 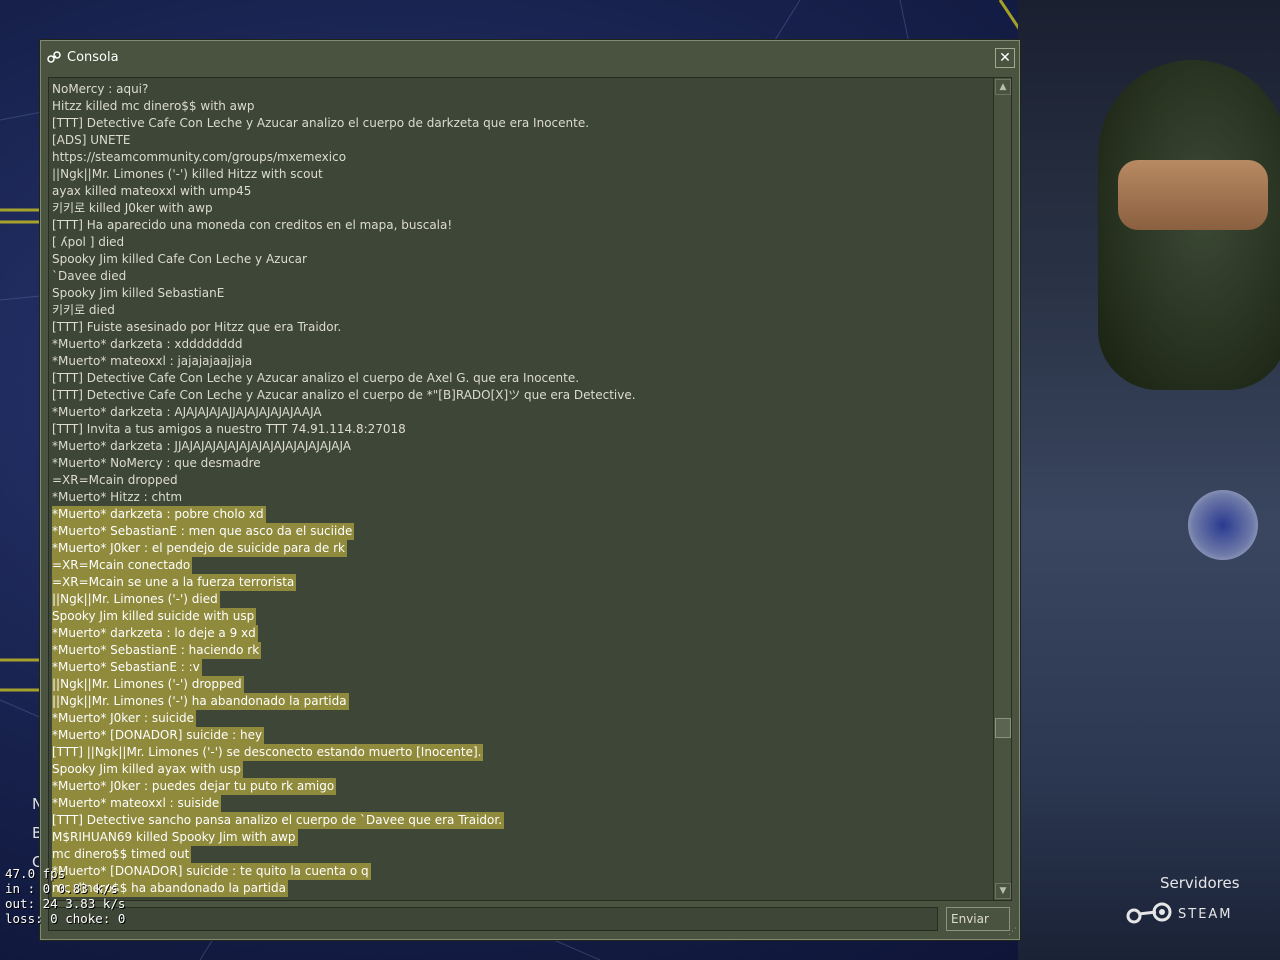 What do you see at coordinates (521, 769) in the screenshot?
I see `log-line: Spooky Jim killed ayax with usp` at bounding box center [521, 769].